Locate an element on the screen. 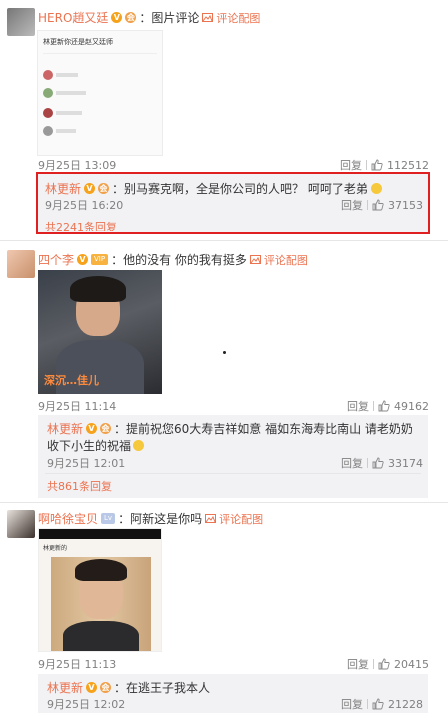 Image resolution: width=448 pixels, height=713 pixels. reply-text: ：提前祝您60大寿吉祥如意 福如东海寿比南山 请老奶奶 is located at coordinates (263, 429).